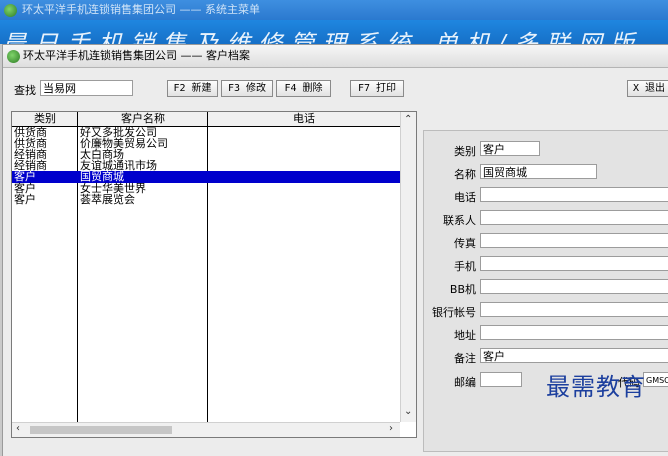  What do you see at coordinates (25, 90) in the screenshot?
I see `search-label: 查找` at bounding box center [25, 90].